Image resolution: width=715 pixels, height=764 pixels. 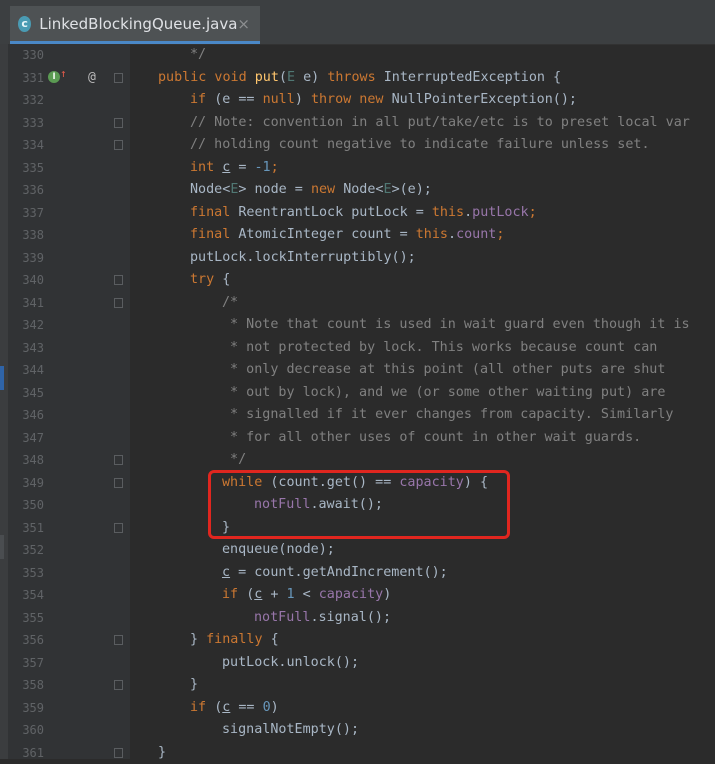 I want to click on line-number: 361, so click(x=31, y=753).